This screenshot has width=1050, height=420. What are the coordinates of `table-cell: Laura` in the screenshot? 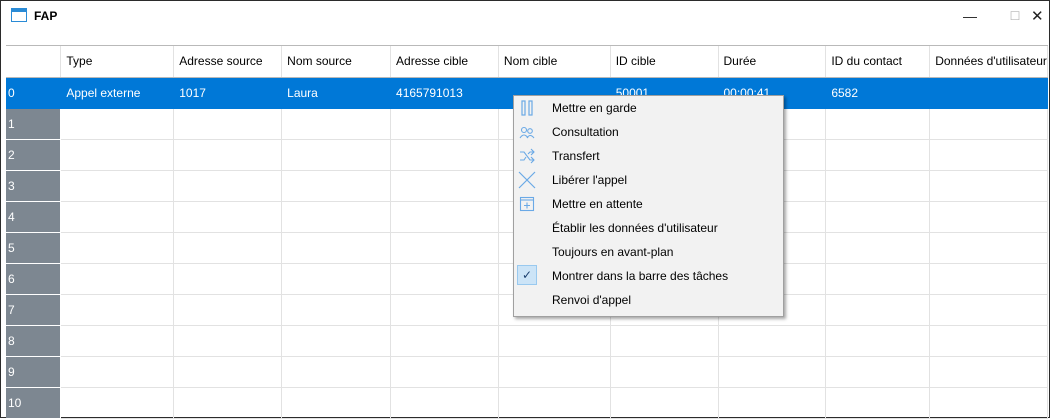 It's located at (336, 93).